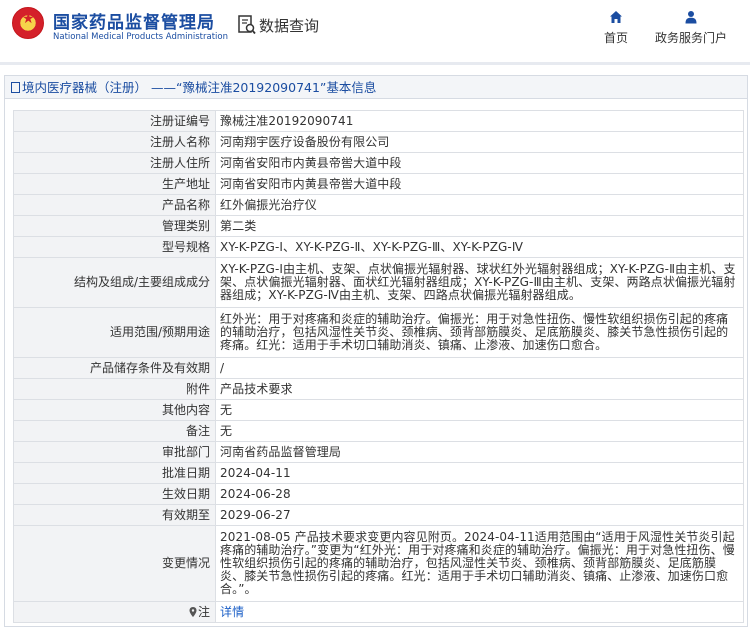 Image resolution: width=750 pixels, height=630 pixels. I want to click on table-row: 其他内容无, so click(378, 410).